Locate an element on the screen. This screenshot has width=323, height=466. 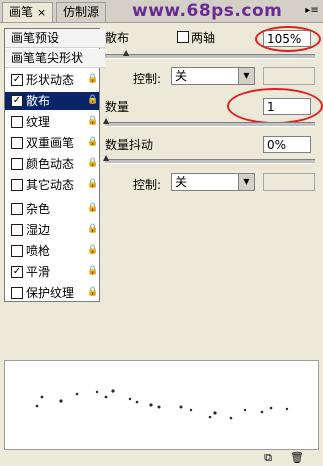
scatter-control-disabled-field is located at coordinates (289, 76).